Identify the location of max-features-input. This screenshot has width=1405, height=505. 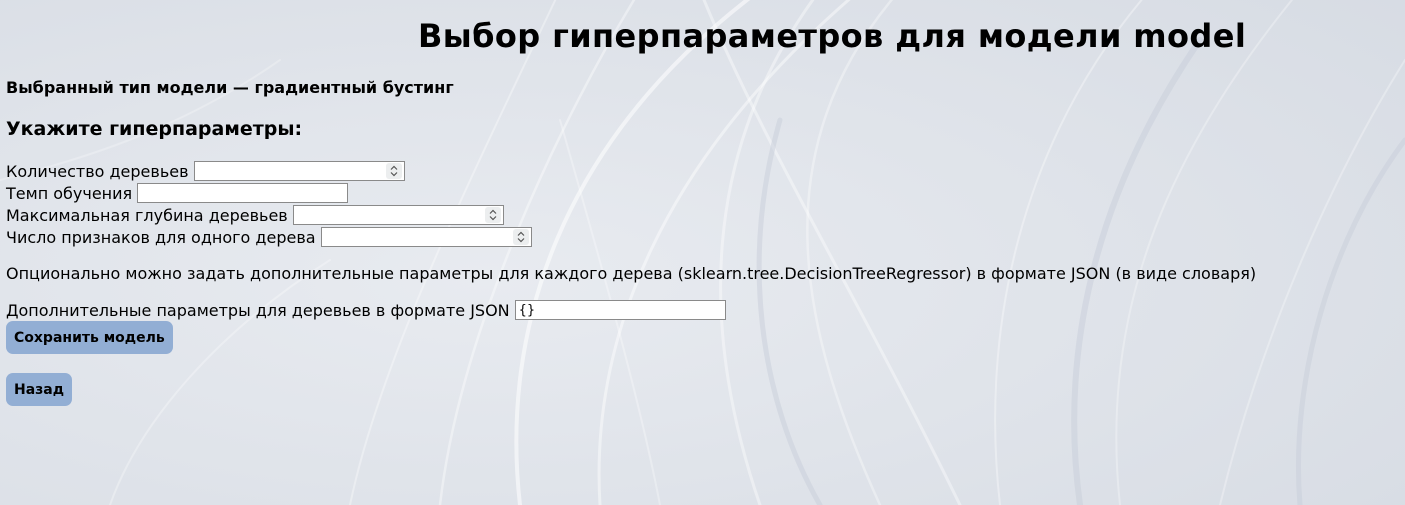
(426, 237).